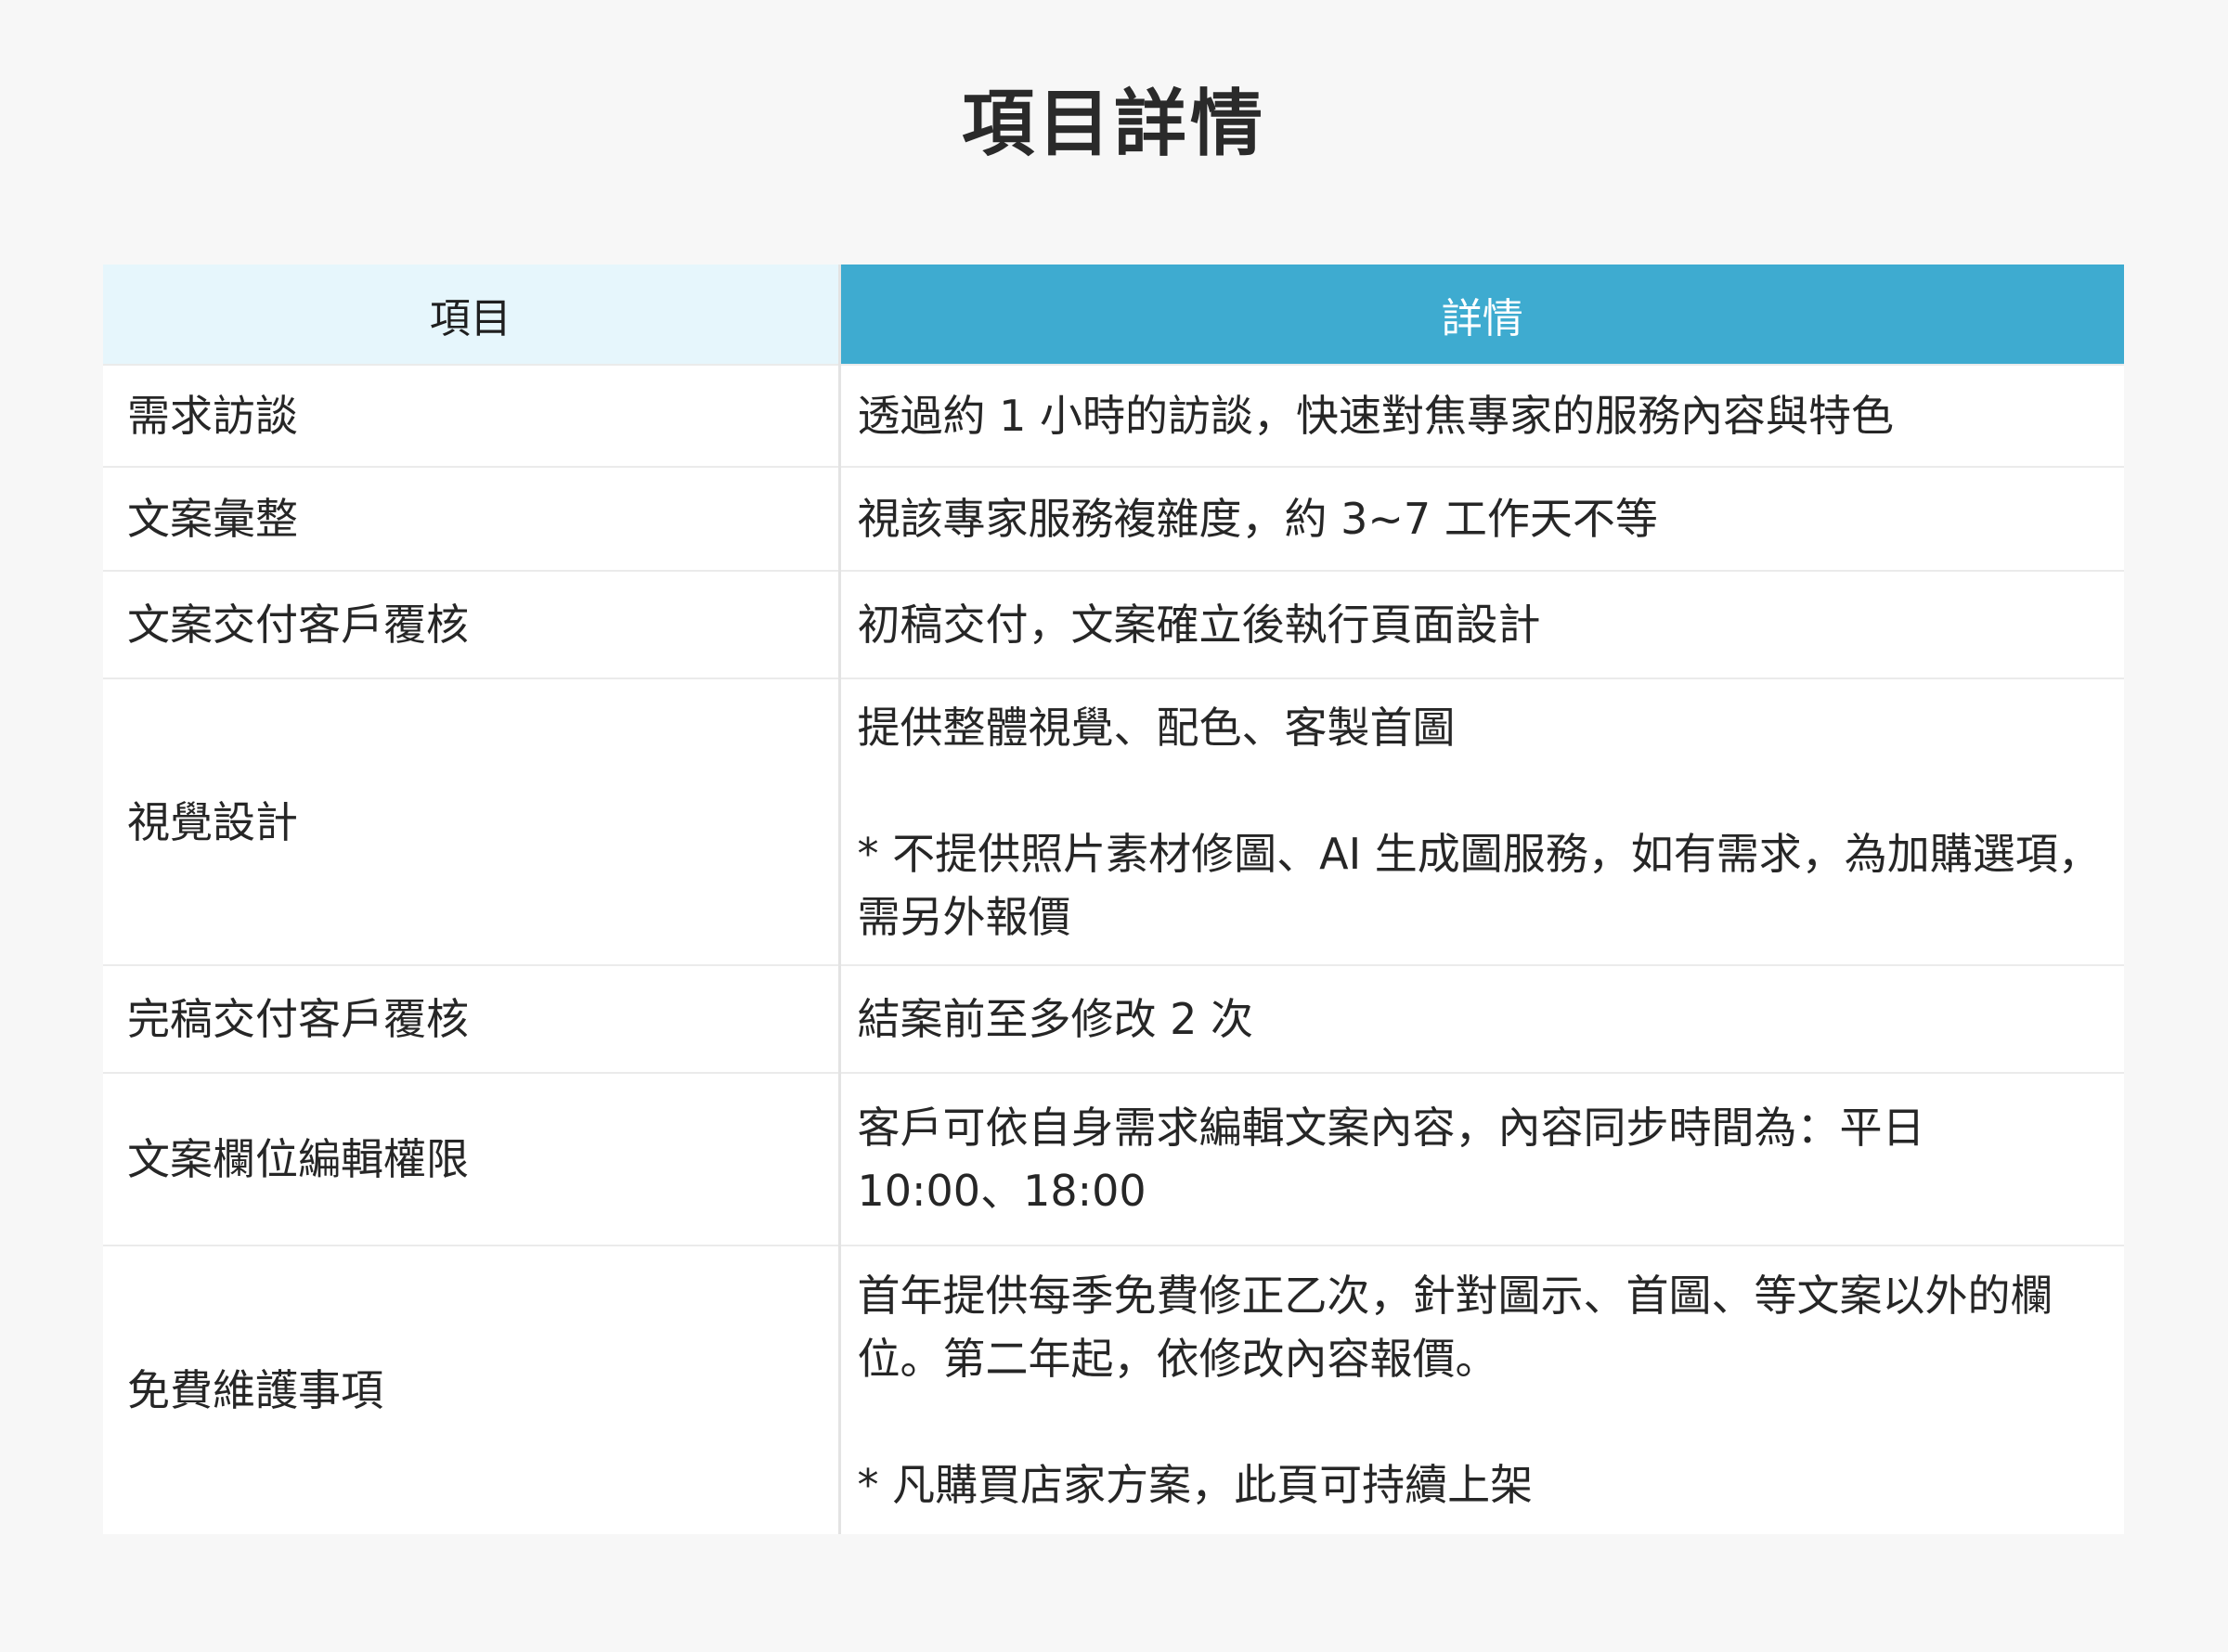 This screenshot has height=1652, width=2228. What do you see at coordinates (471, 518) in the screenshot?
I see `item-cell: 文案彙整` at bounding box center [471, 518].